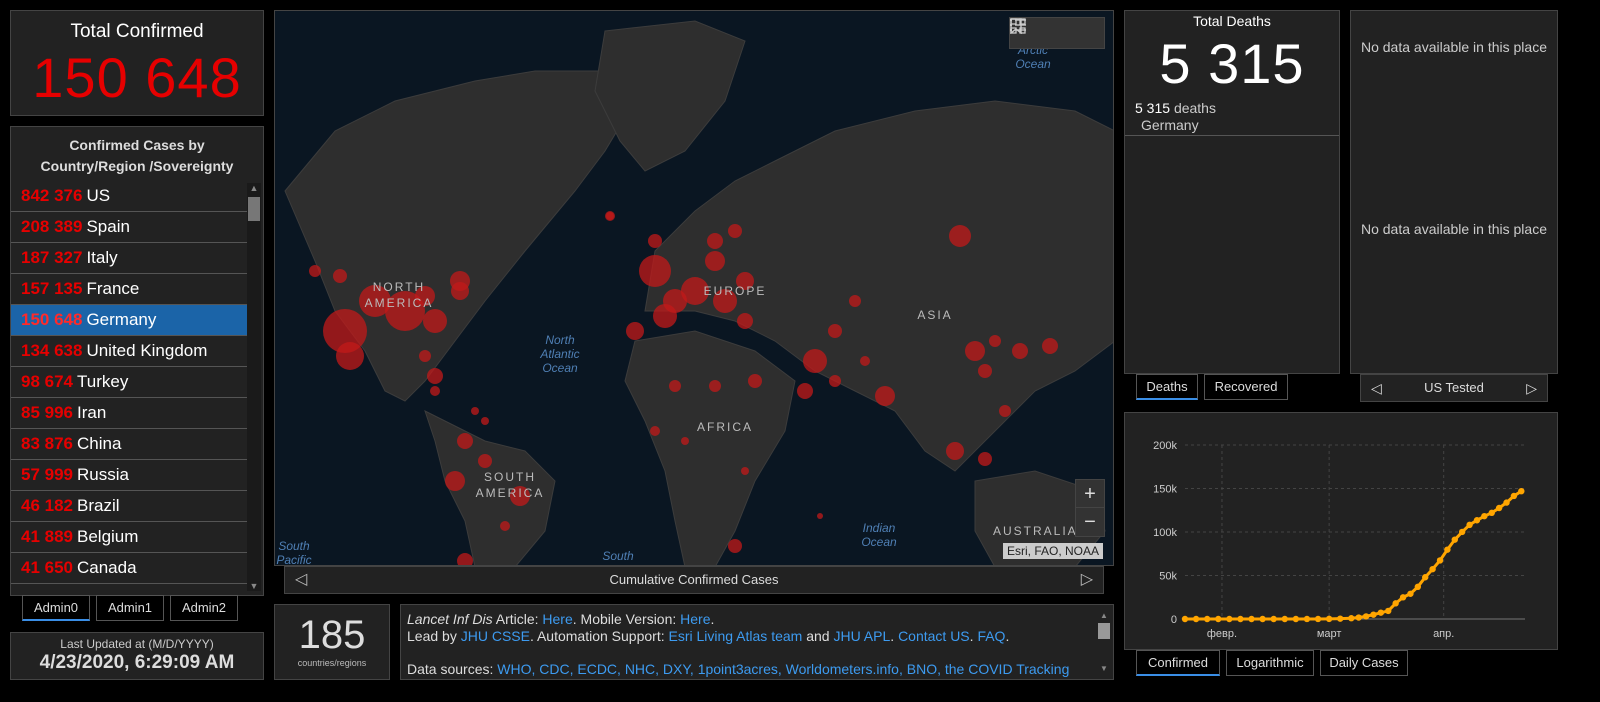 The image size is (1600, 702). I want to click on country-count: 842 376, so click(52, 195).